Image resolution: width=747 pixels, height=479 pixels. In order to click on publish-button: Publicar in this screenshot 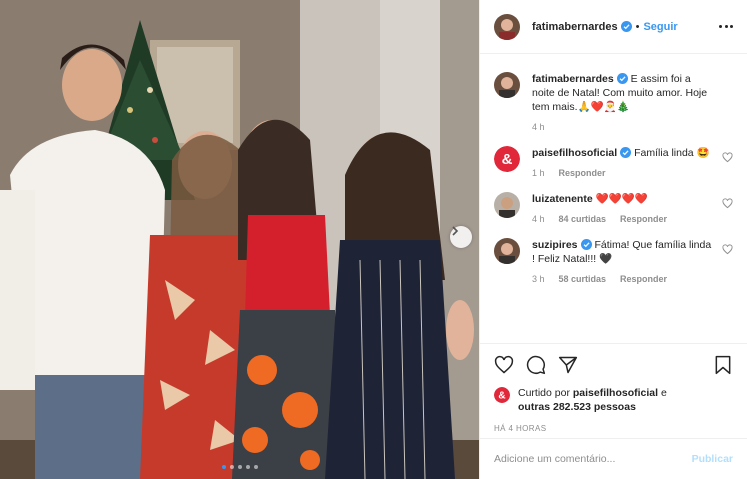, I will do `click(712, 459)`.